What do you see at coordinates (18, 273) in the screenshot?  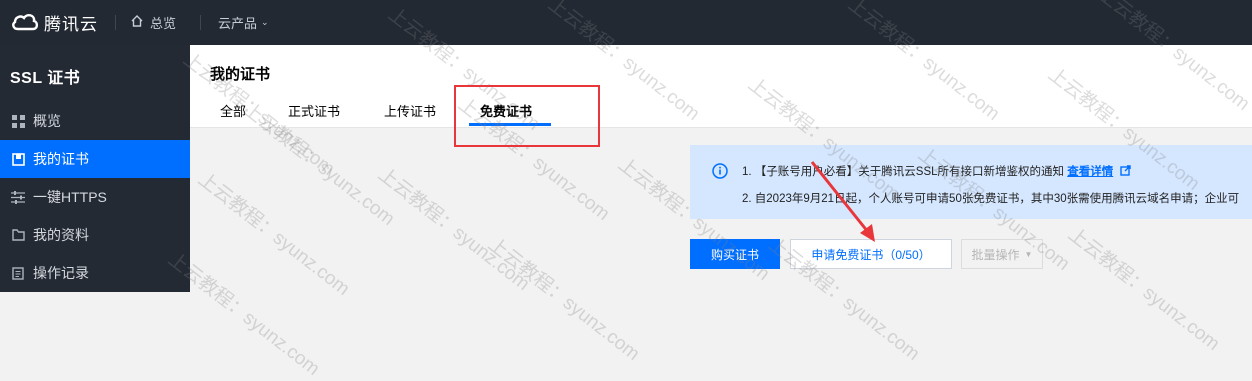 I see `log-icon` at bounding box center [18, 273].